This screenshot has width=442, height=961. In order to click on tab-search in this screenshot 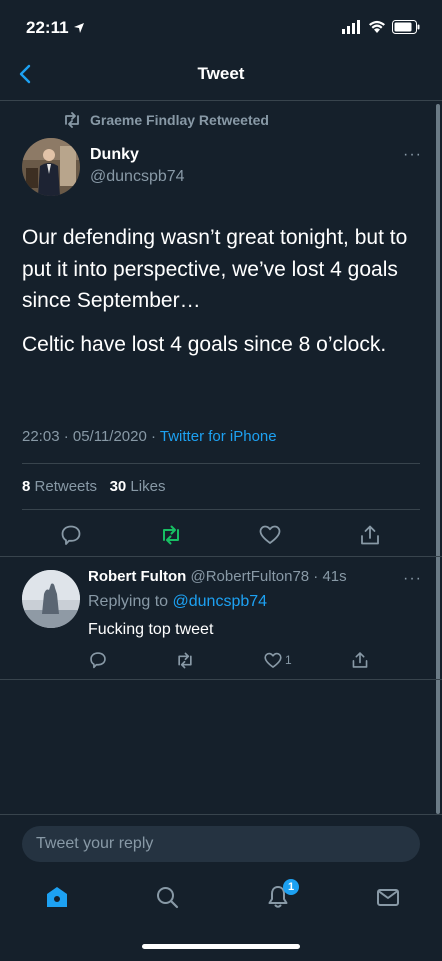, I will do `click(167, 897)`.